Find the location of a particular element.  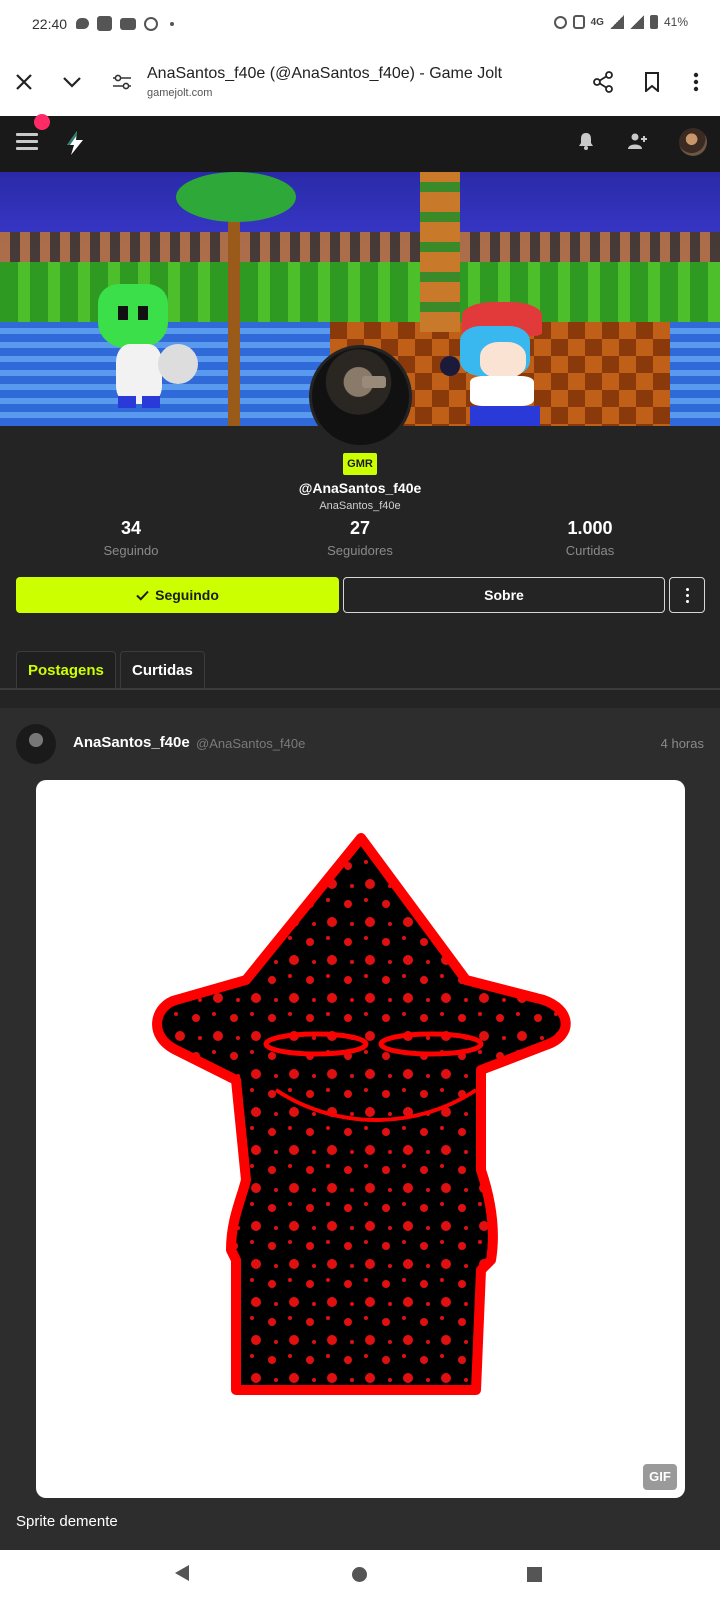

bookmark-icon is located at coordinates (652, 82).